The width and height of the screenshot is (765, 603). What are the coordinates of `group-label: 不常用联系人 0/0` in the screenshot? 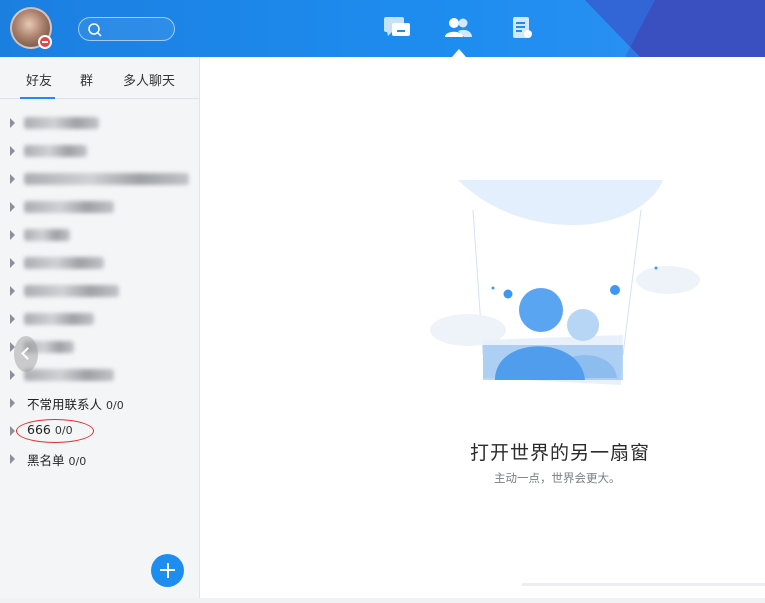 It's located at (75, 403).